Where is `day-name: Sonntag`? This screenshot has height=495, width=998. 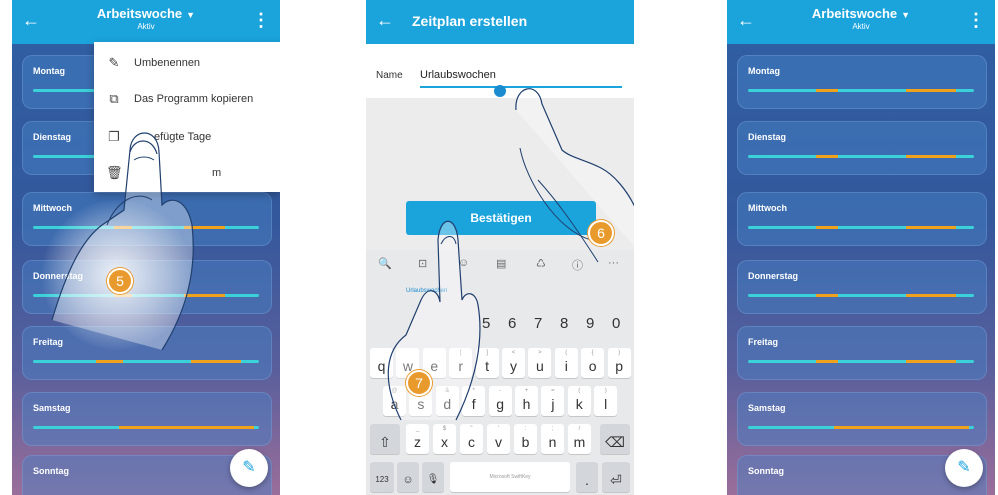
day-name: Sonntag is located at coordinates (766, 471).